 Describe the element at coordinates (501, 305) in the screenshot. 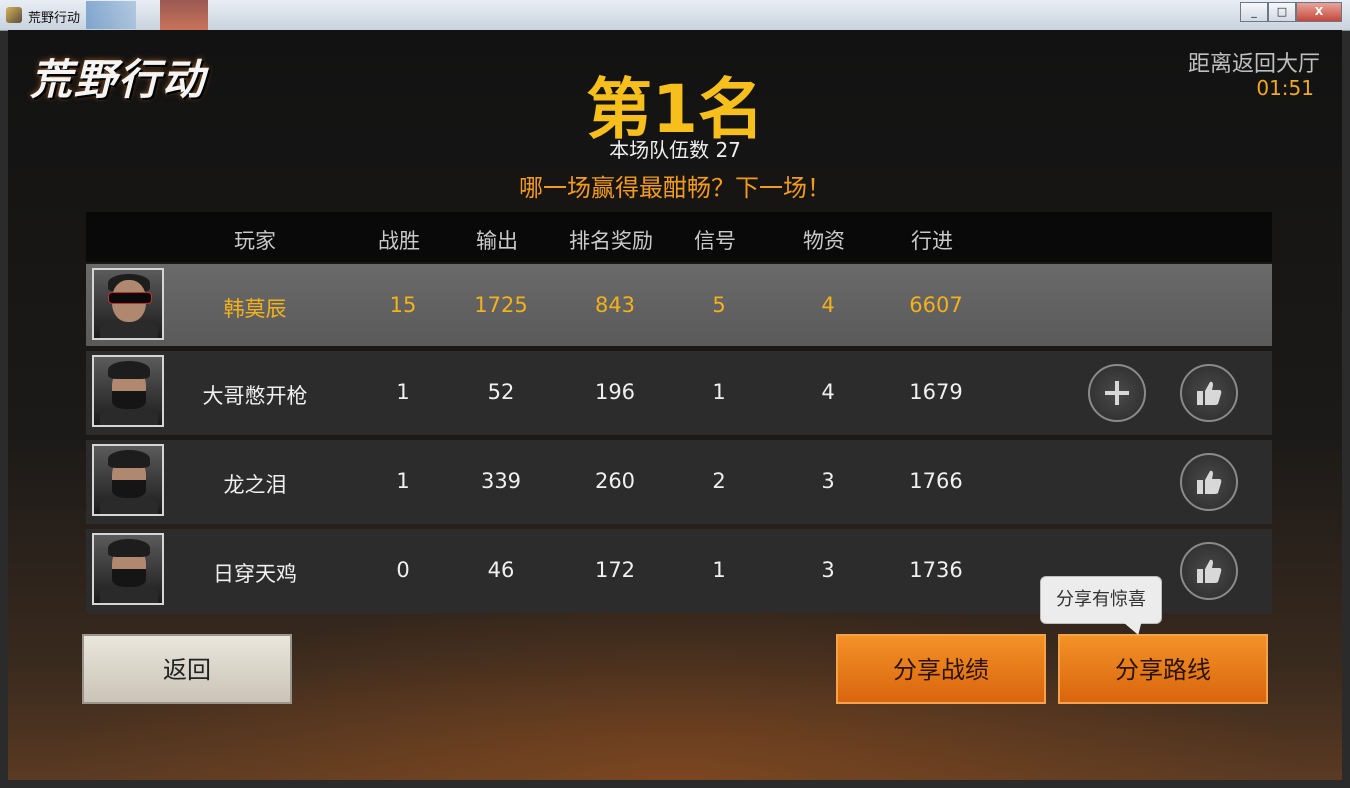

I see `damage-value: 1725` at that location.